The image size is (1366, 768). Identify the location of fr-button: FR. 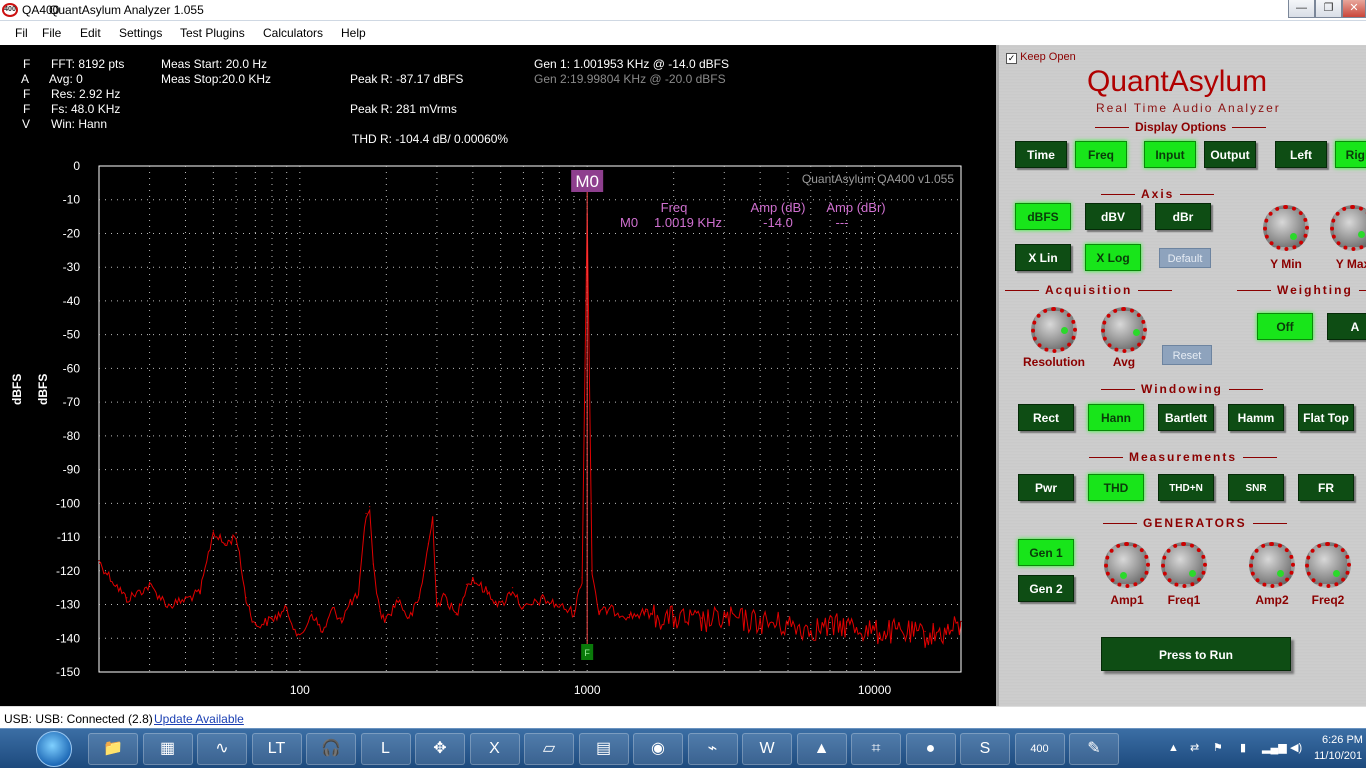
(1326, 487).